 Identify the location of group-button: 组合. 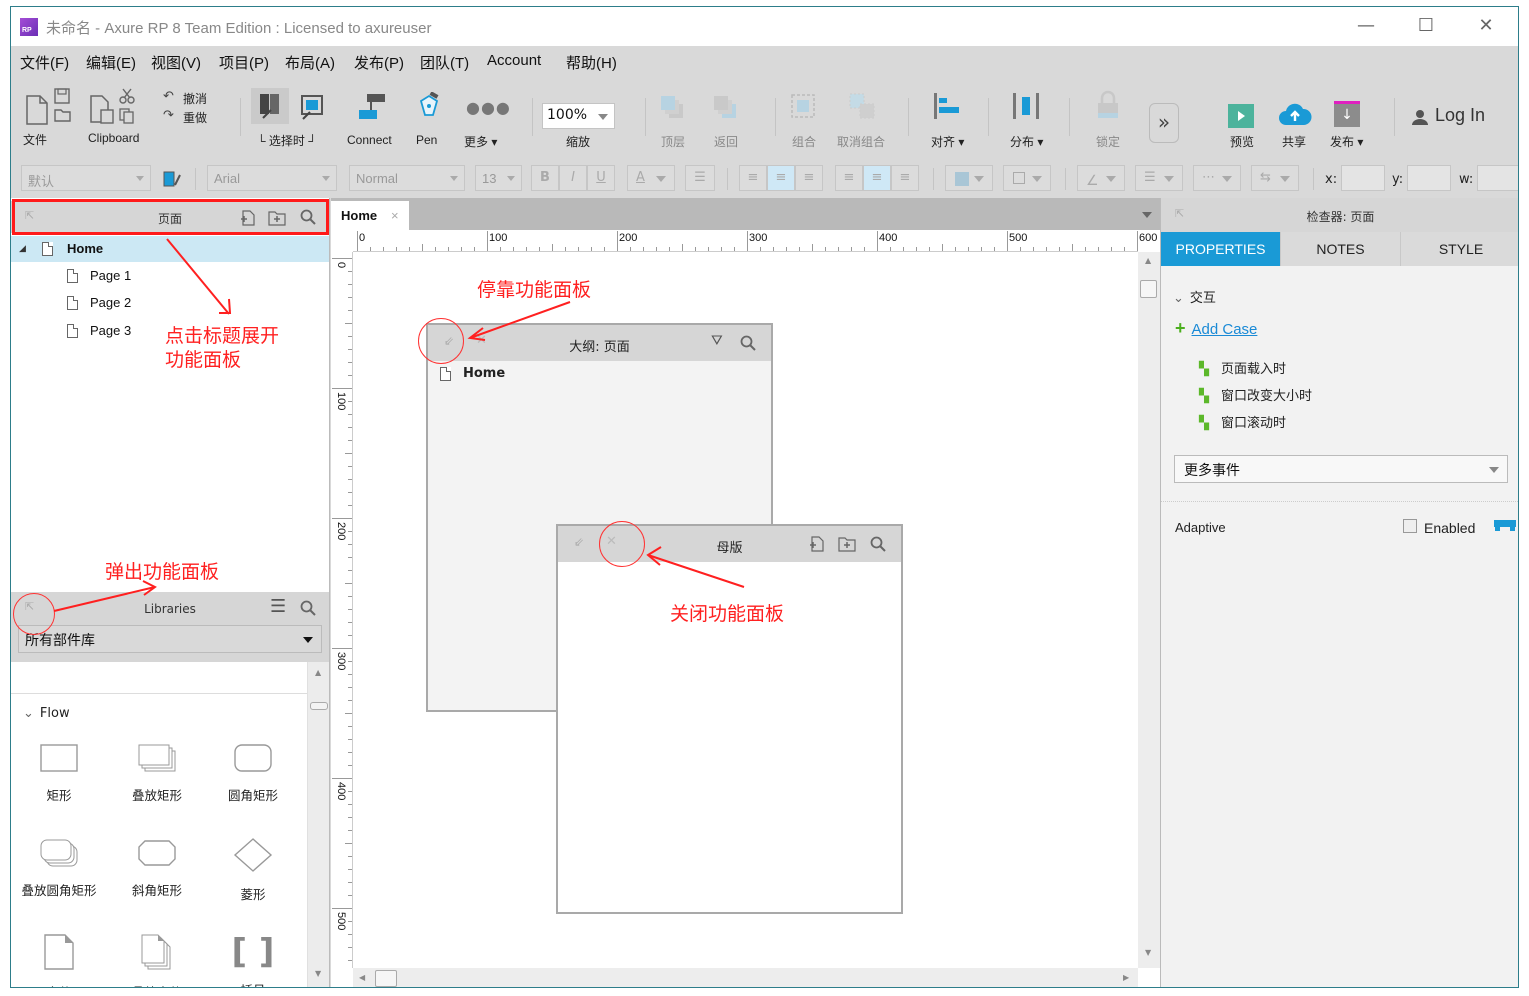
(804, 141).